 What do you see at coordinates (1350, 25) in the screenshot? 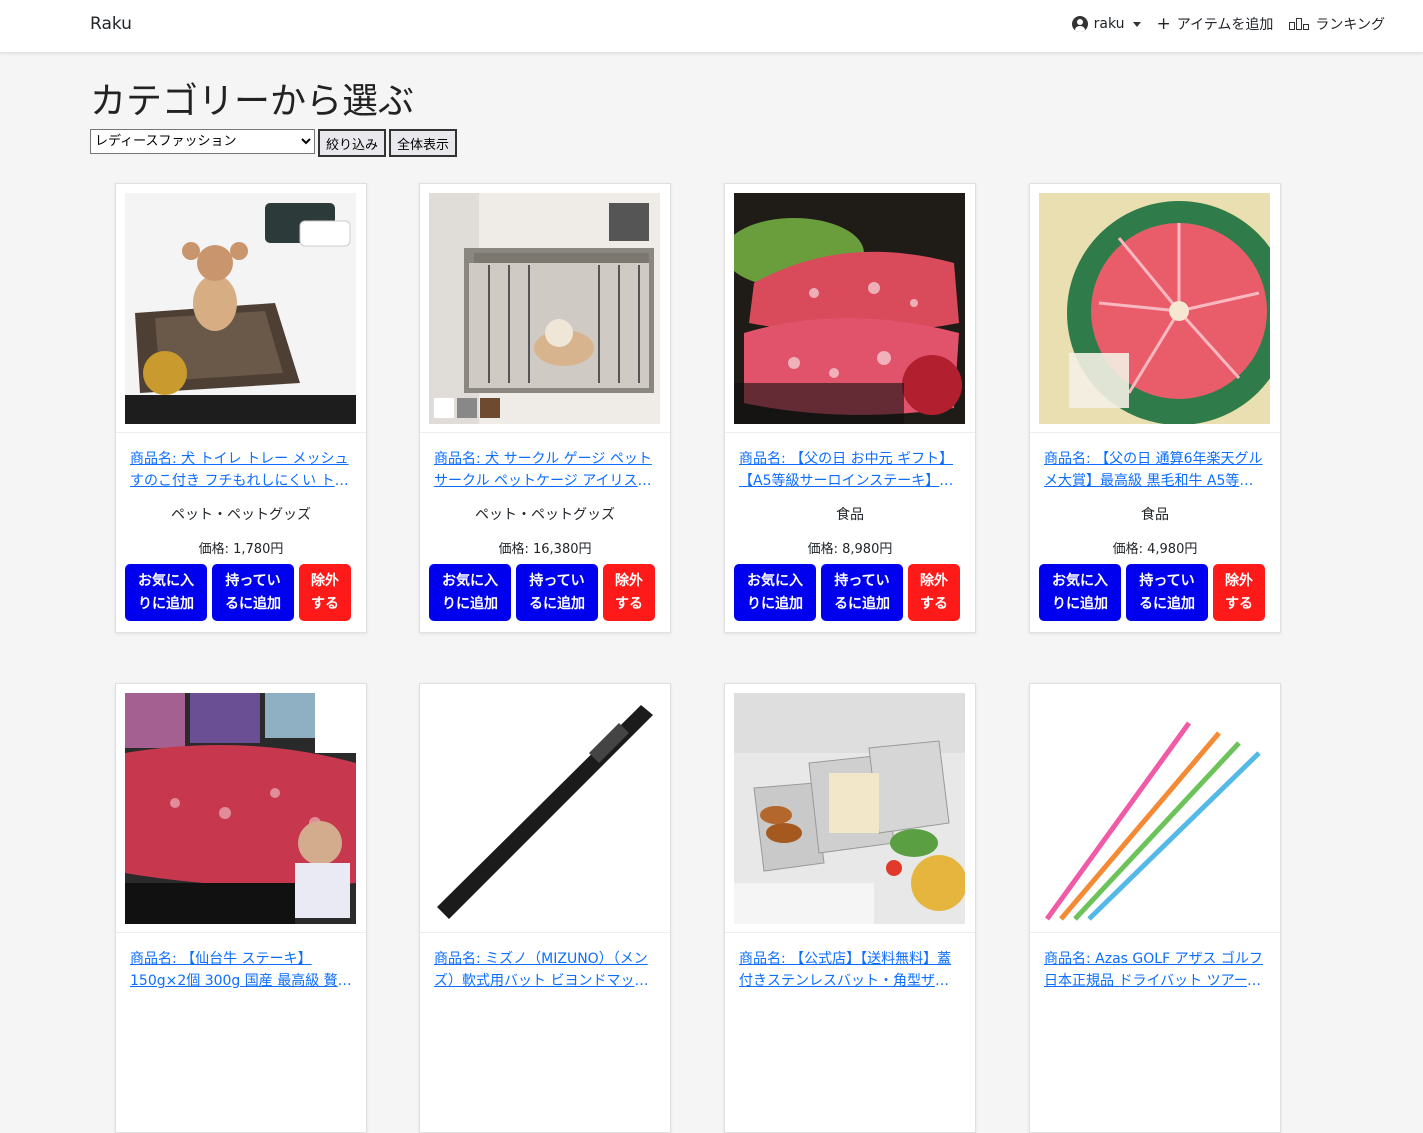
I see `ranking-label: ランキング` at bounding box center [1350, 25].